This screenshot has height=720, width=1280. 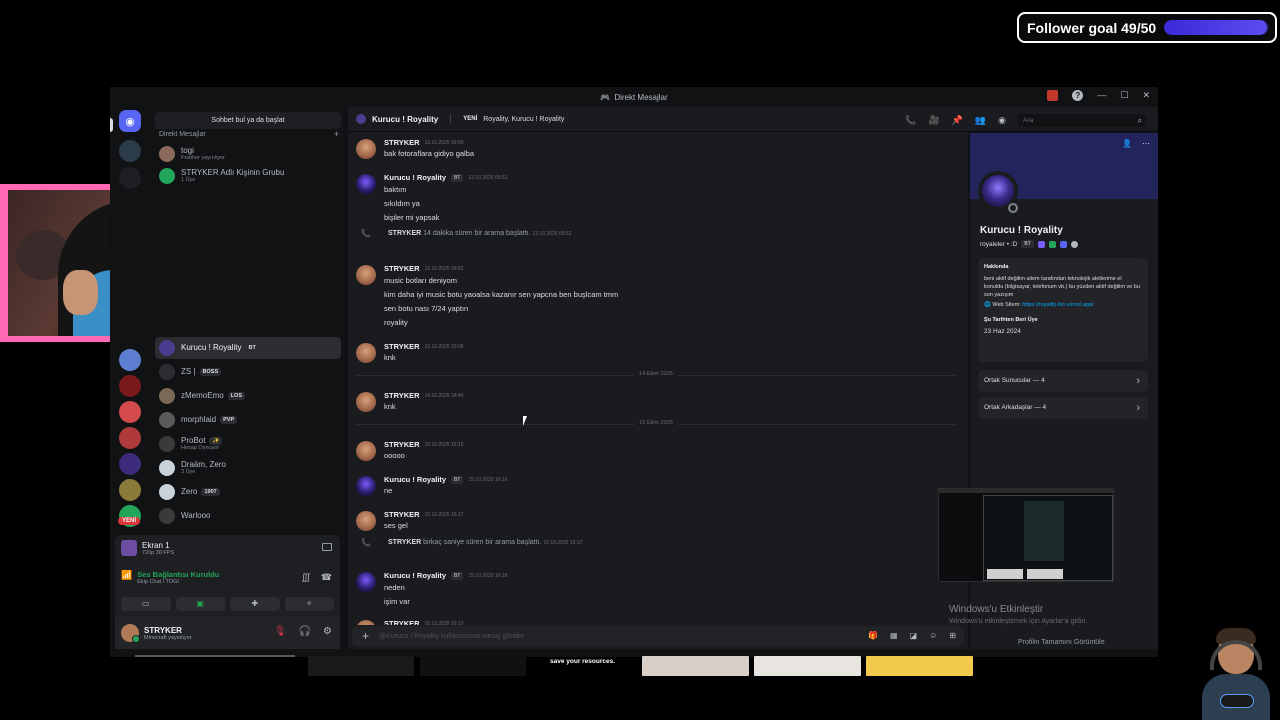 What do you see at coordinates (933, 635) in the screenshot?
I see `emoji-icon: ☺` at bounding box center [933, 635].